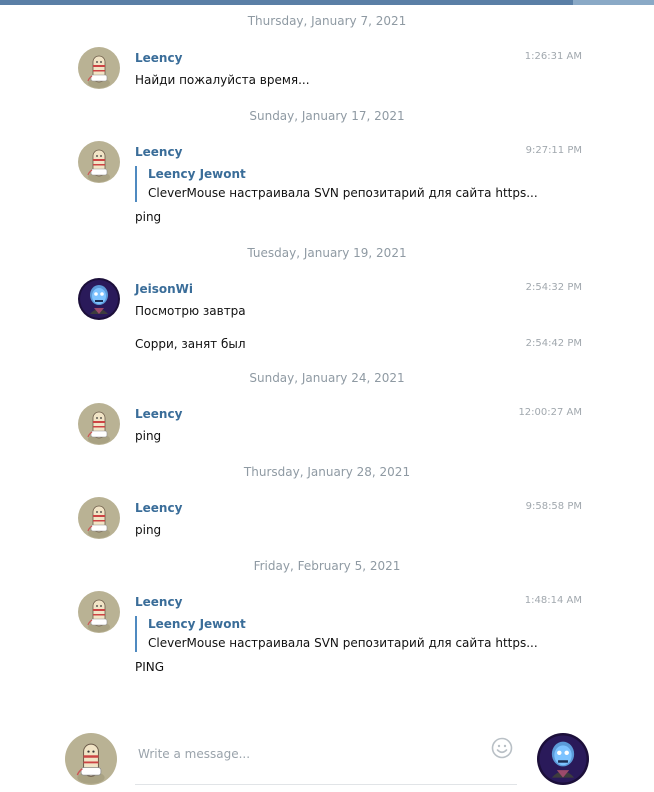 The image size is (654, 792). What do you see at coordinates (190, 311) in the screenshot?
I see `message-text: Посмотрю завтра` at bounding box center [190, 311].